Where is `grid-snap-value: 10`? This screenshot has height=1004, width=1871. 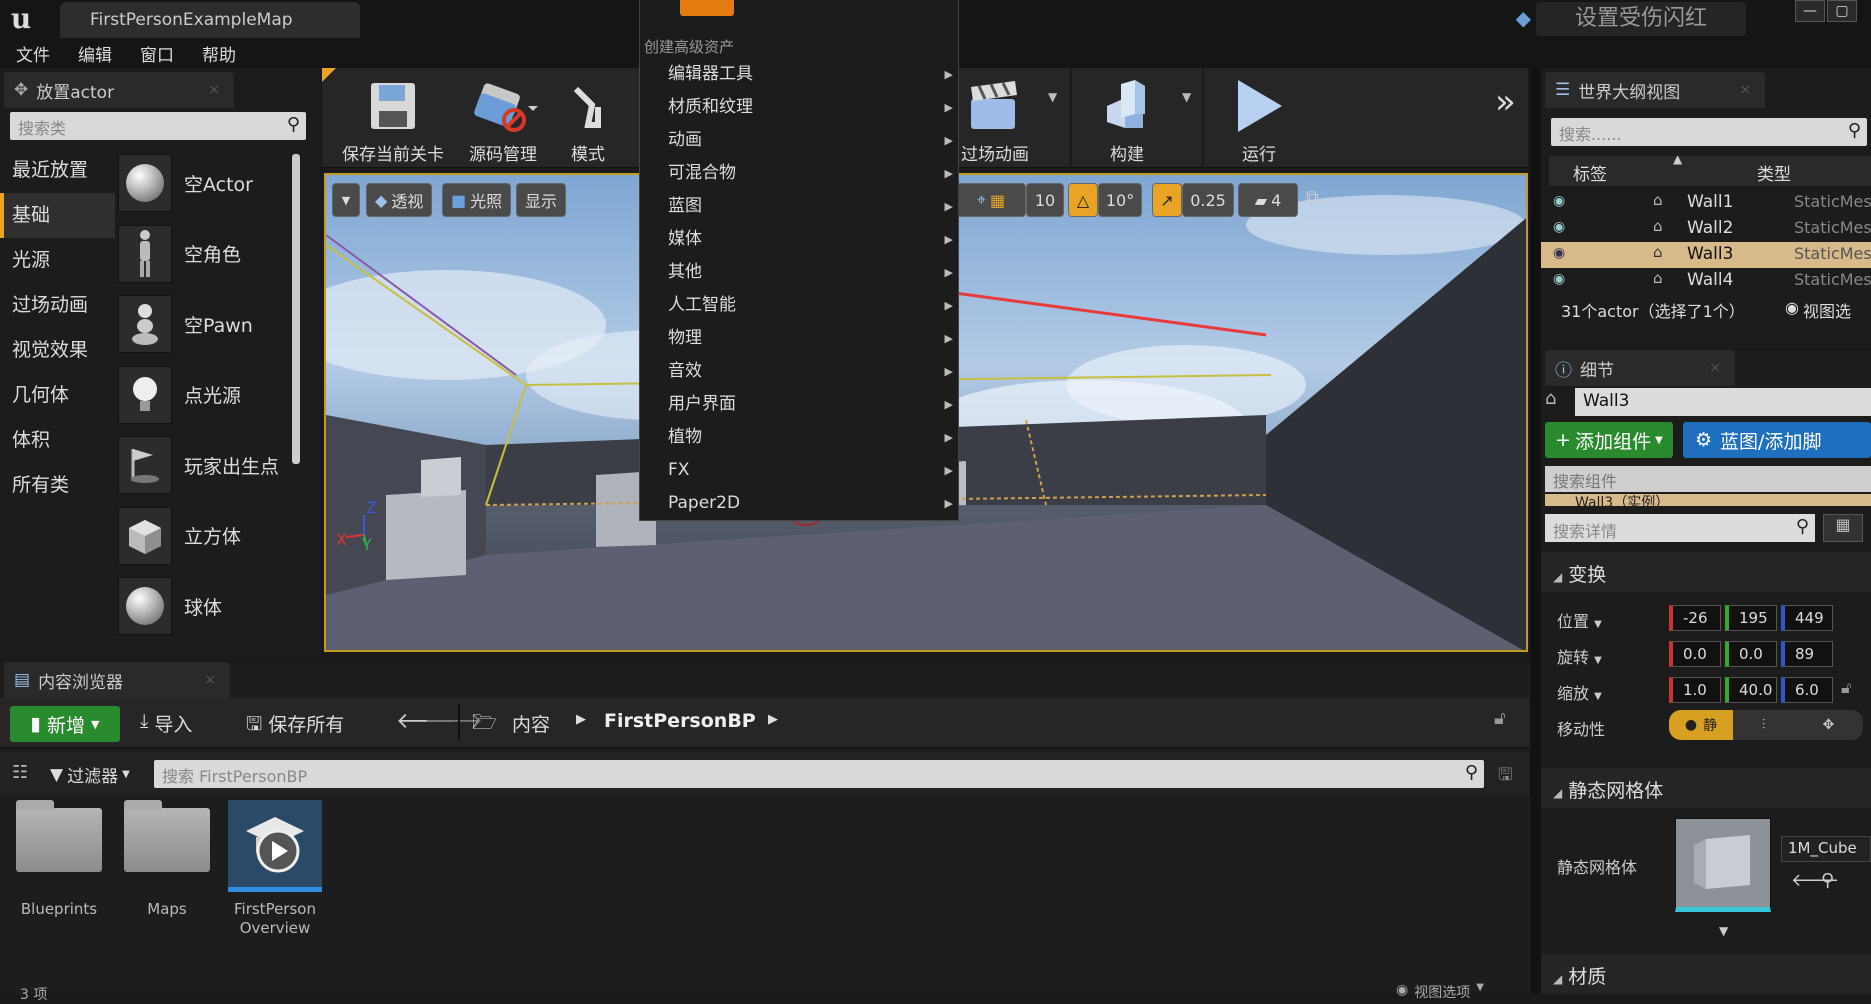 grid-snap-value: 10 is located at coordinates (1045, 200).